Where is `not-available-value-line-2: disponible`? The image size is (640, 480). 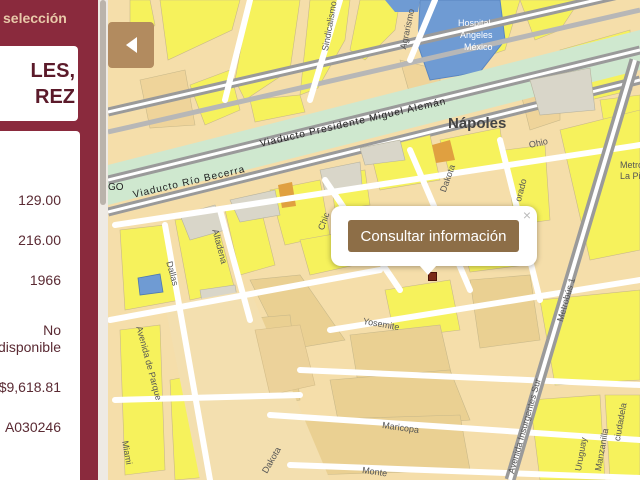 not-available-value-line-2: disponible is located at coordinates (30, 347).